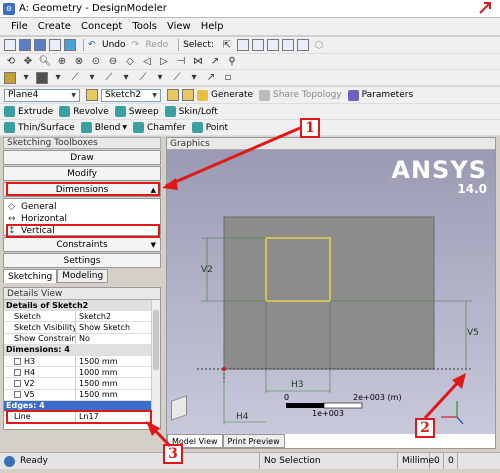  What do you see at coordinates (17, 361) in the screenshot?
I see `h3-checkbox` at bounding box center [17, 361].